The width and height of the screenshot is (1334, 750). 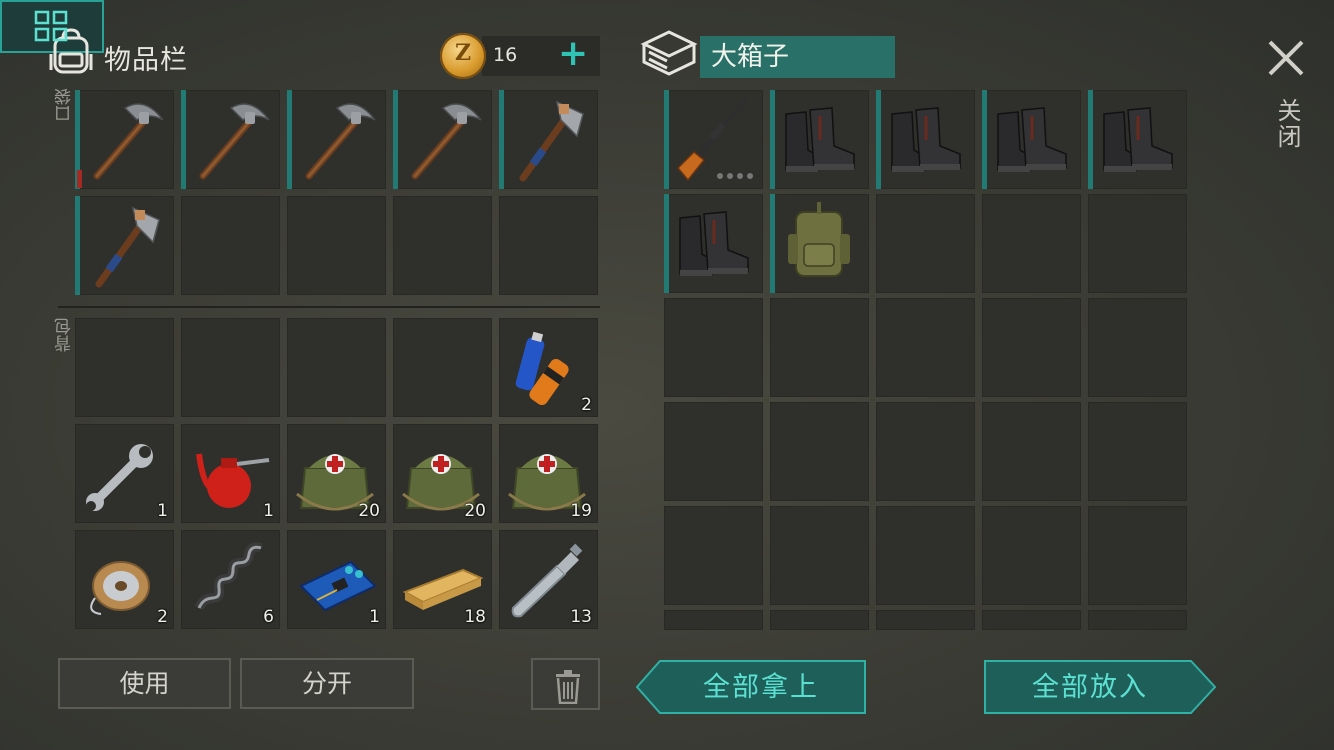 I want to click on rifle-icon, so click(x=714, y=140).